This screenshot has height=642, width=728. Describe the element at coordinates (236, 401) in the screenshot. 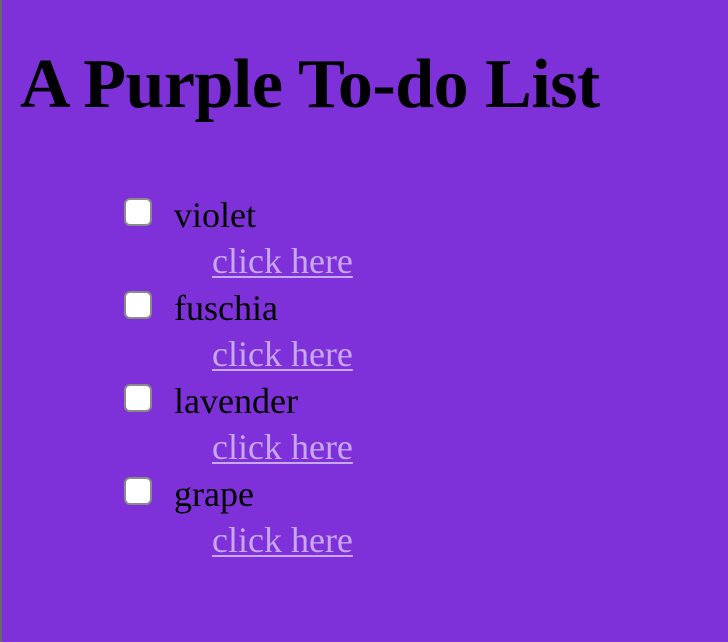

I see `item-label: lavender` at that location.